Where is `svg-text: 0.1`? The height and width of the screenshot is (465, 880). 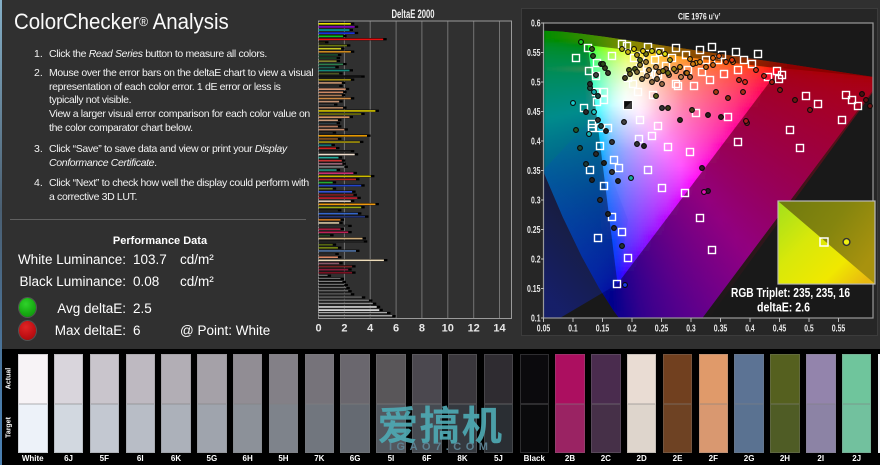
svg-text: 0.1 is located at coordinates (573, 329).